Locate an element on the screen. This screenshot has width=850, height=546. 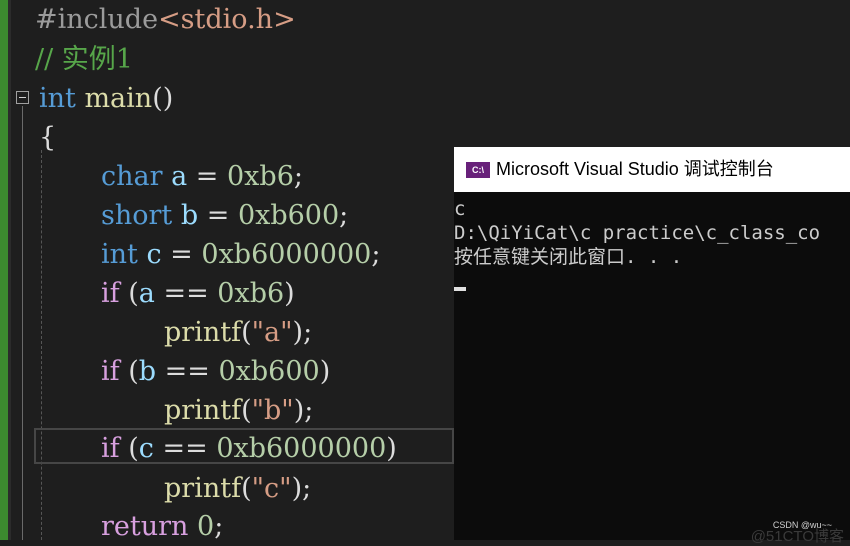
change-indicator-bar is located at coordinates (4, 270).